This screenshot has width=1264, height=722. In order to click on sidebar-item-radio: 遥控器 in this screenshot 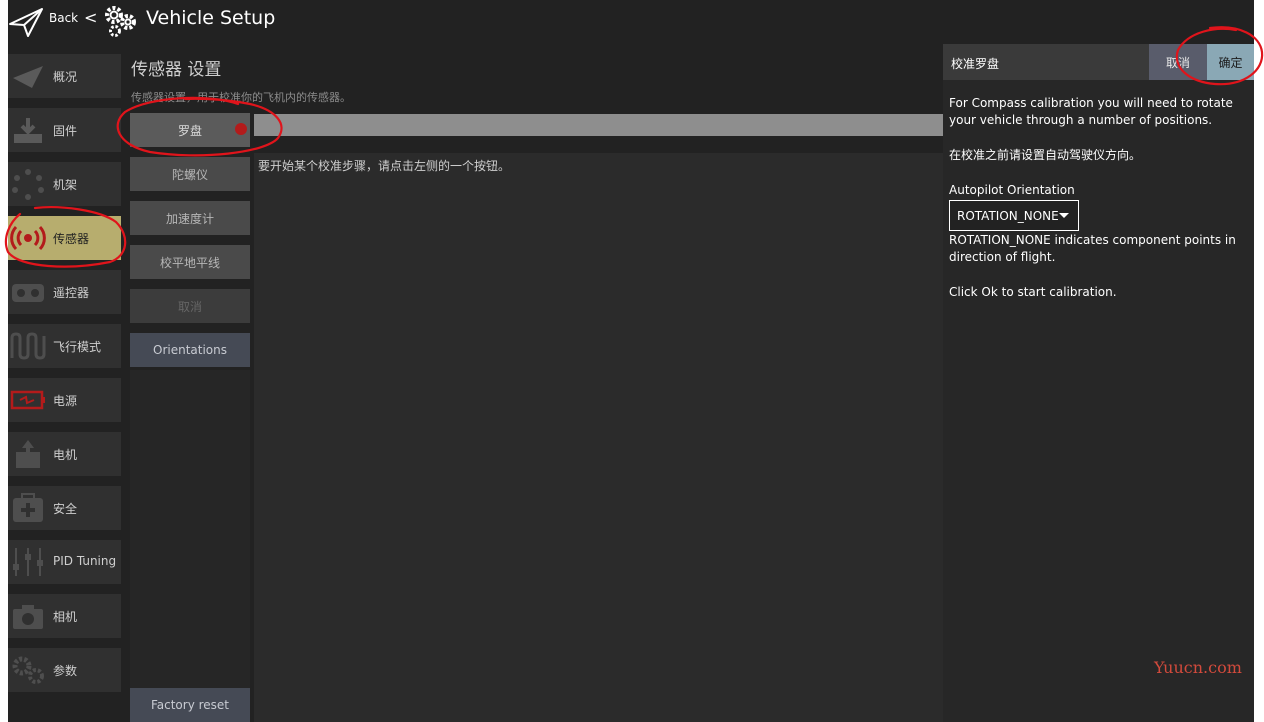, I will do `click(64, 292)`.